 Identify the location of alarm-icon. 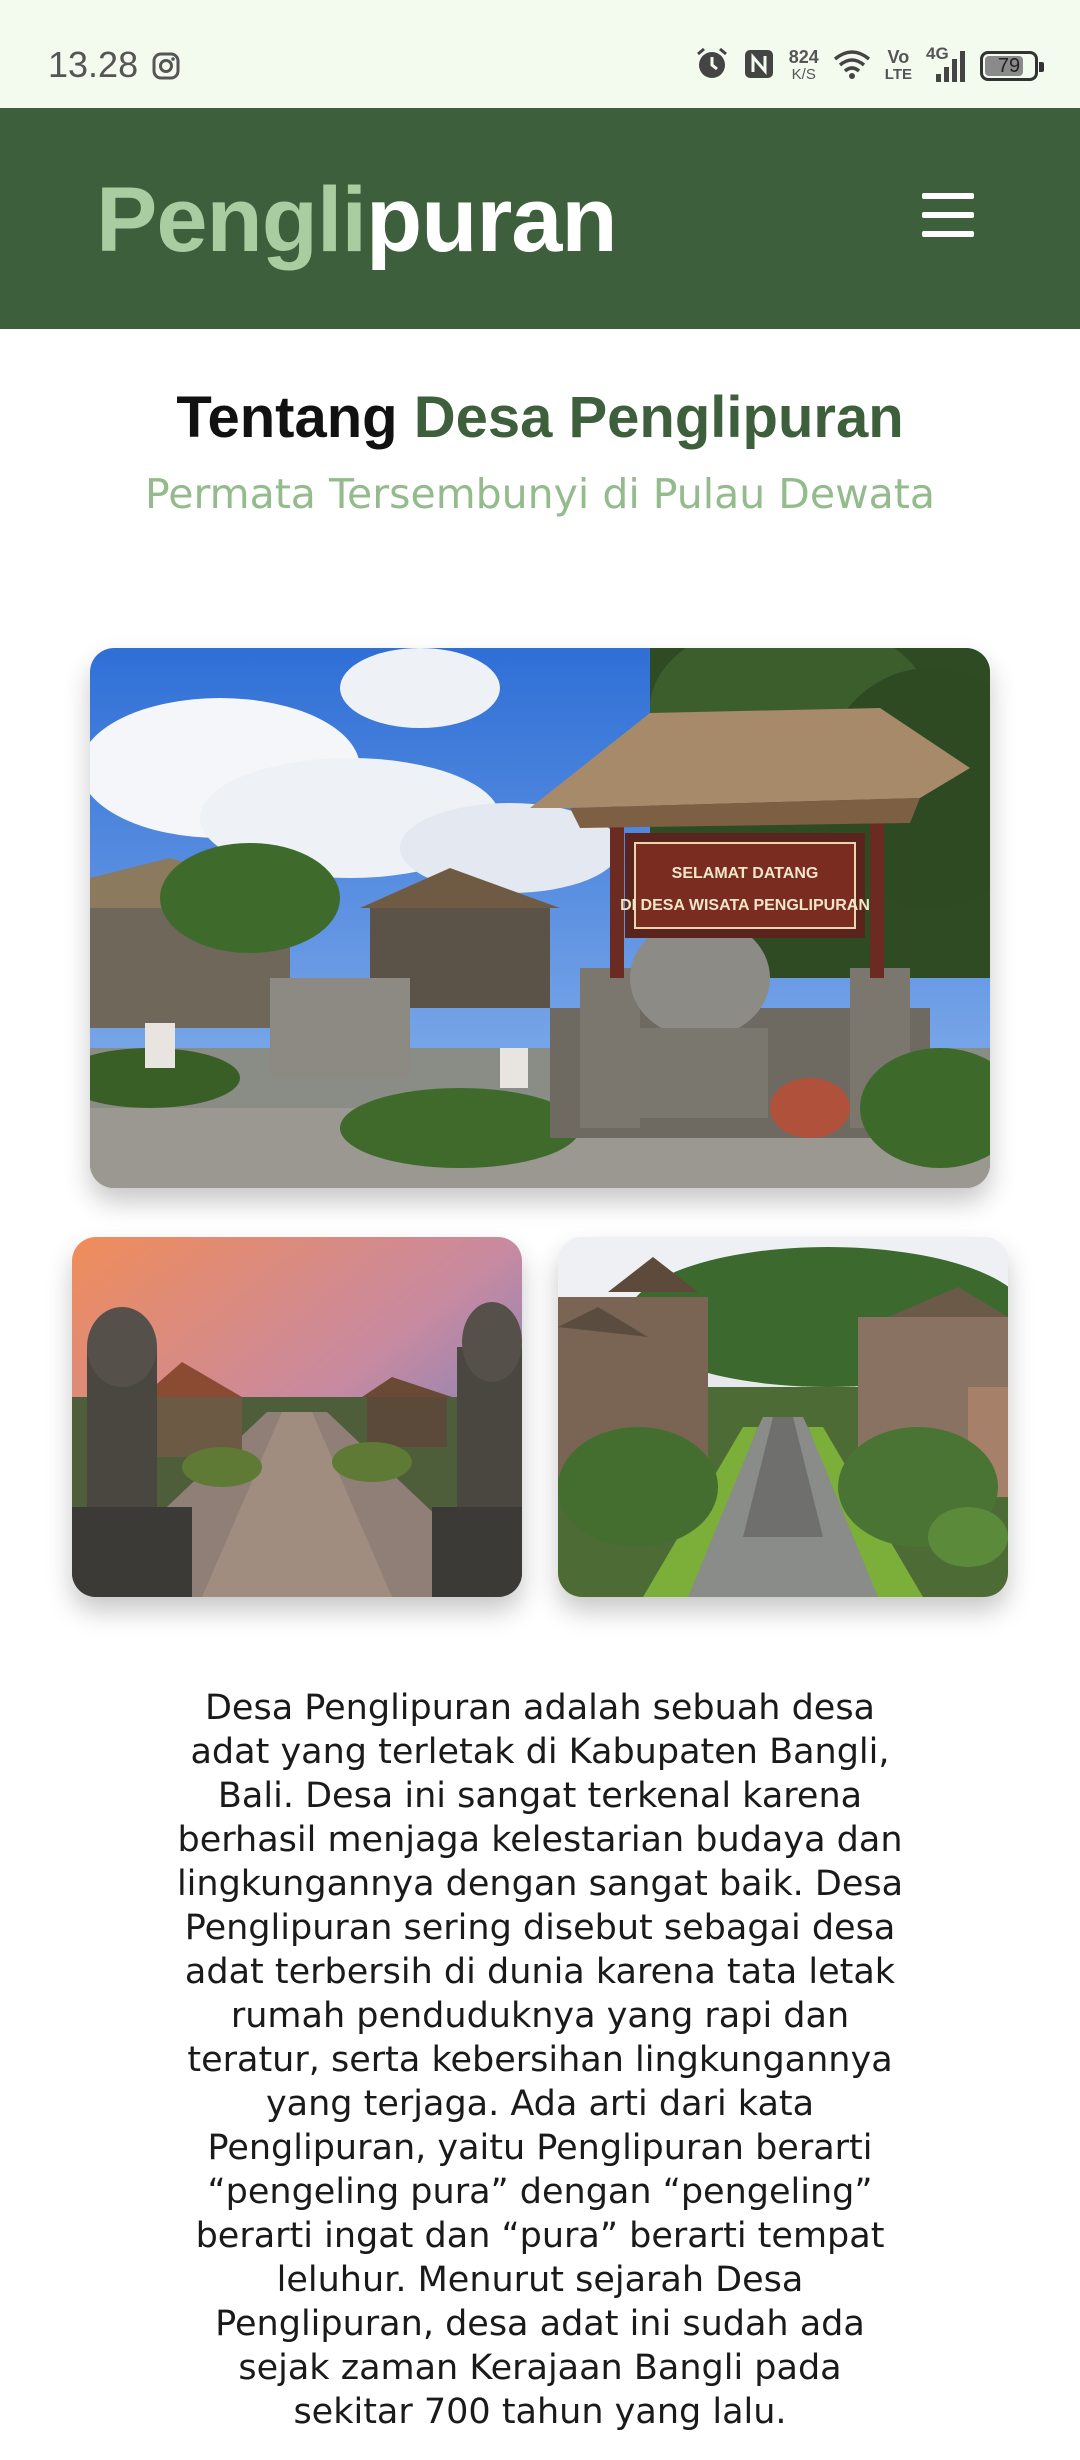
(712, 66).